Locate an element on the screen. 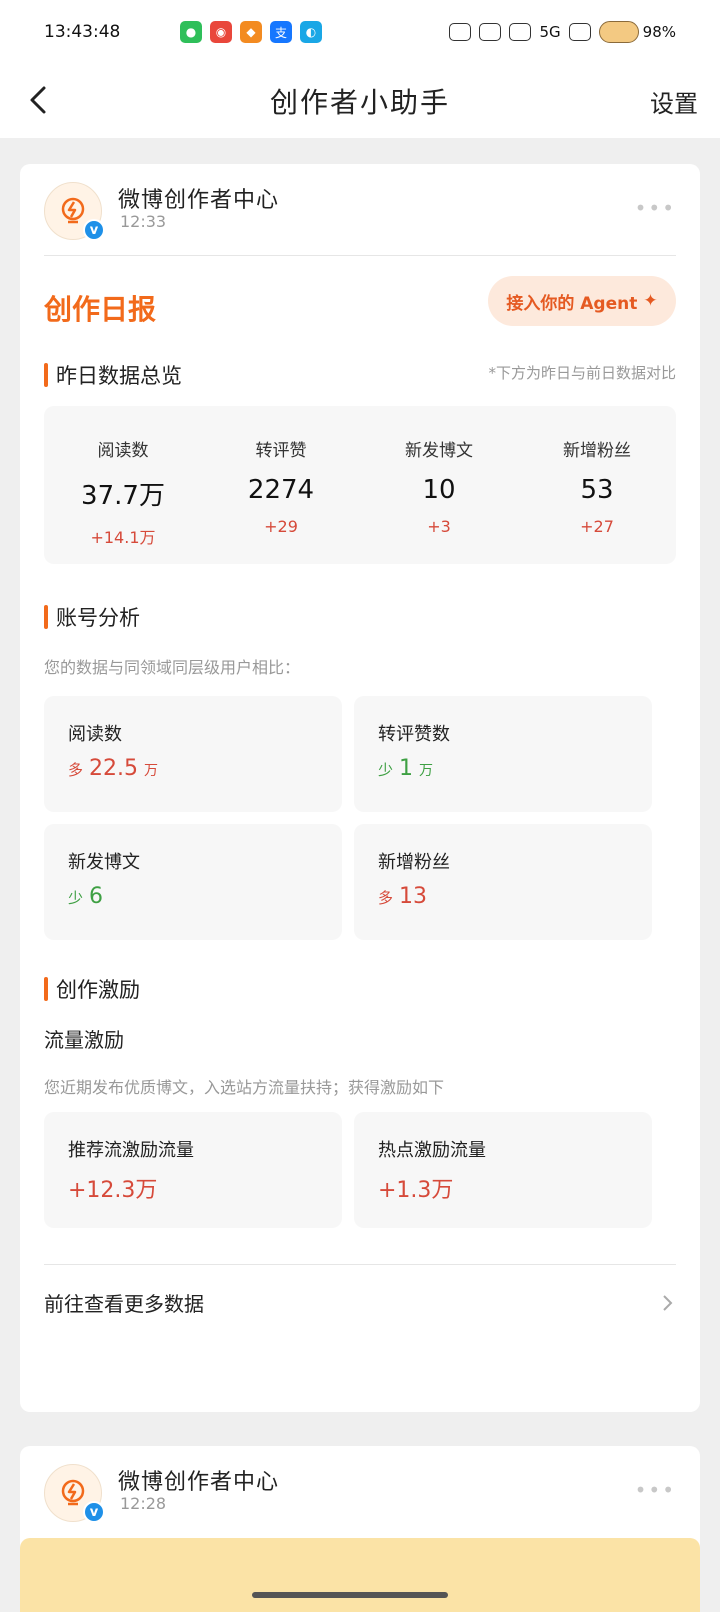 This screenshot has width=720, height=1612. analysis-engagement: 转评赞数 少 1 万 is located at coordinates (503, 754).